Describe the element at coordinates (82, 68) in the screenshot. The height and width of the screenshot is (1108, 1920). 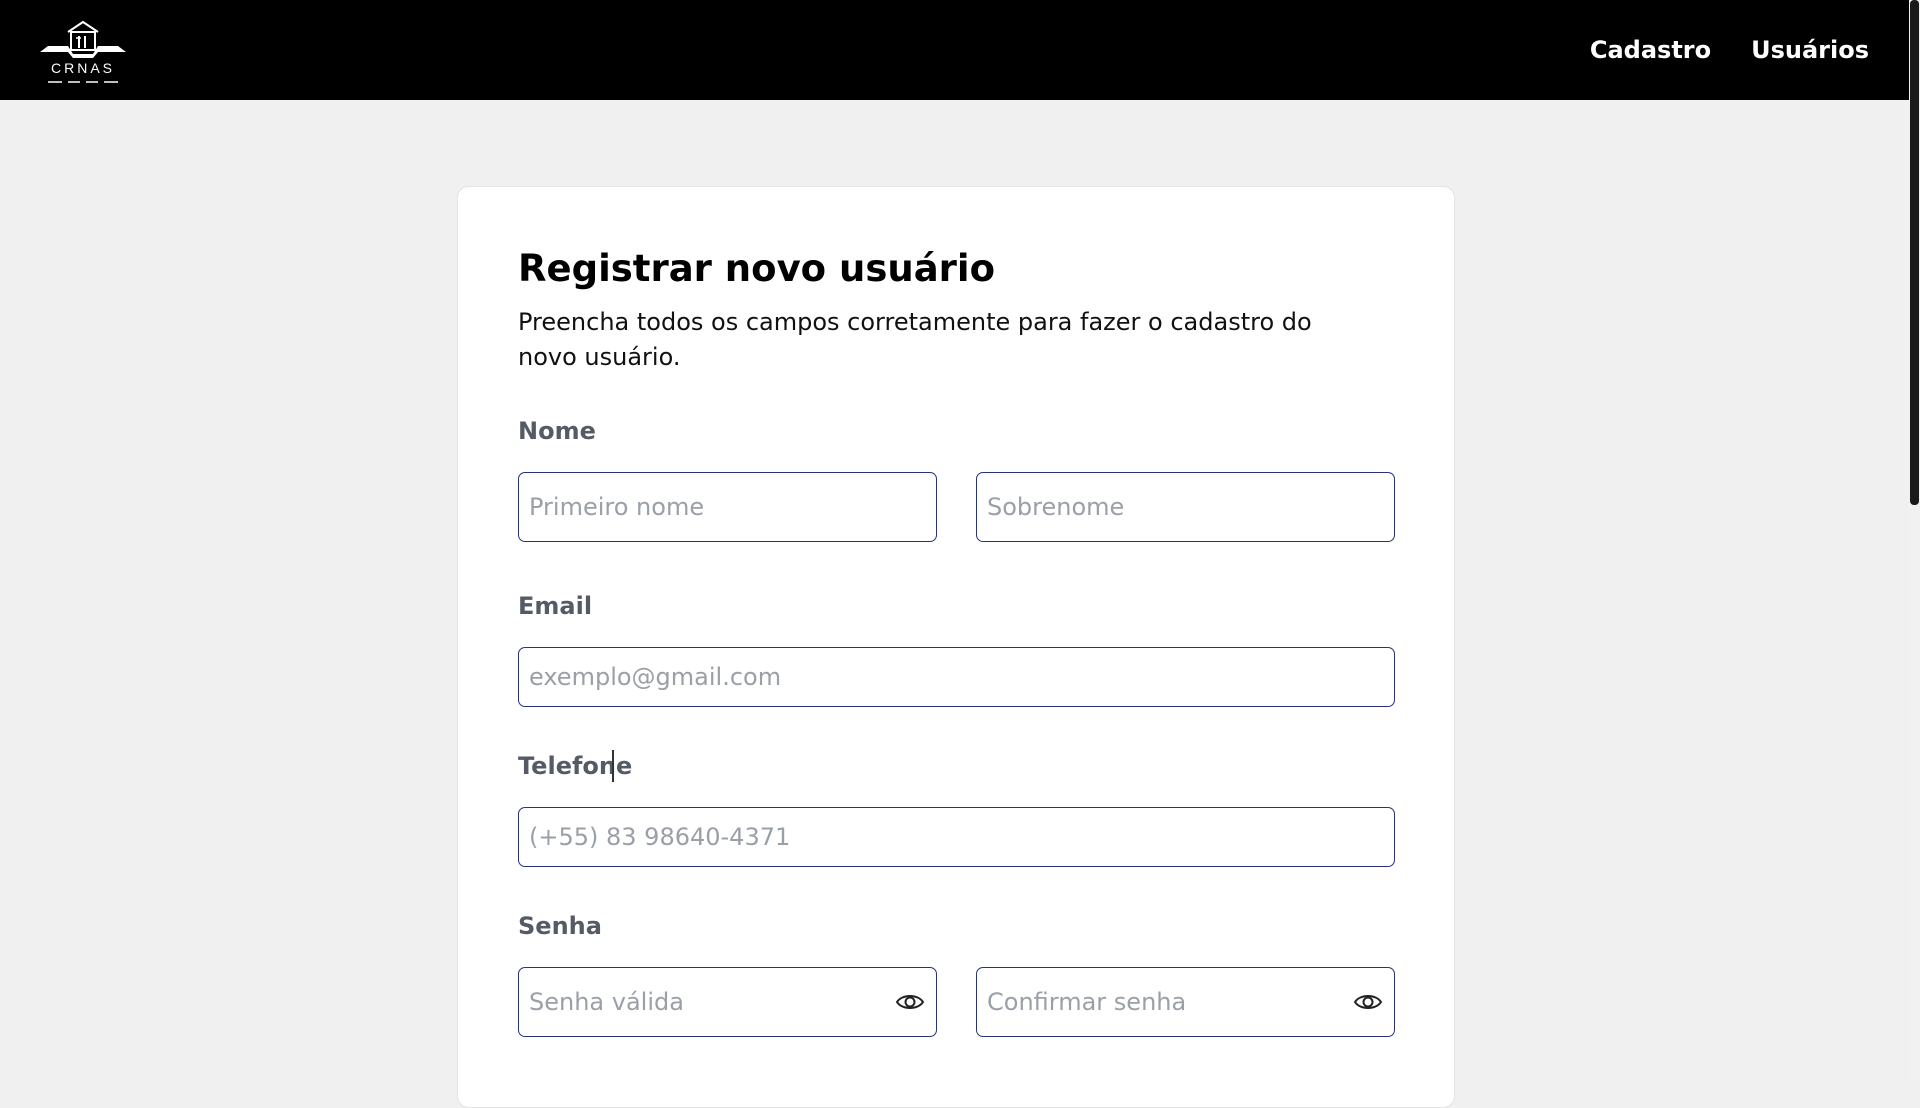
I see `logo-text: CRNAS` at that location.